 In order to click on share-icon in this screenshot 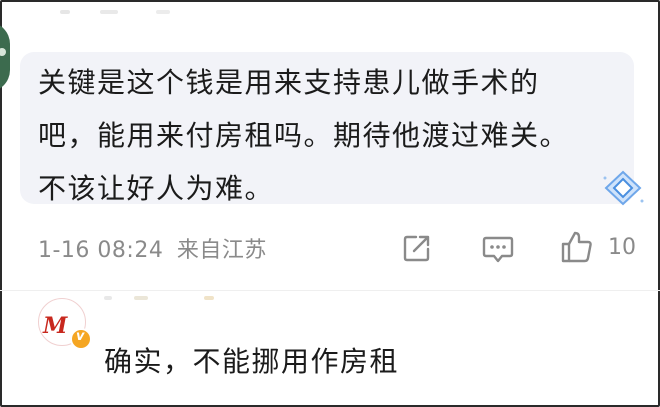, I will do `click(417, 248)`.